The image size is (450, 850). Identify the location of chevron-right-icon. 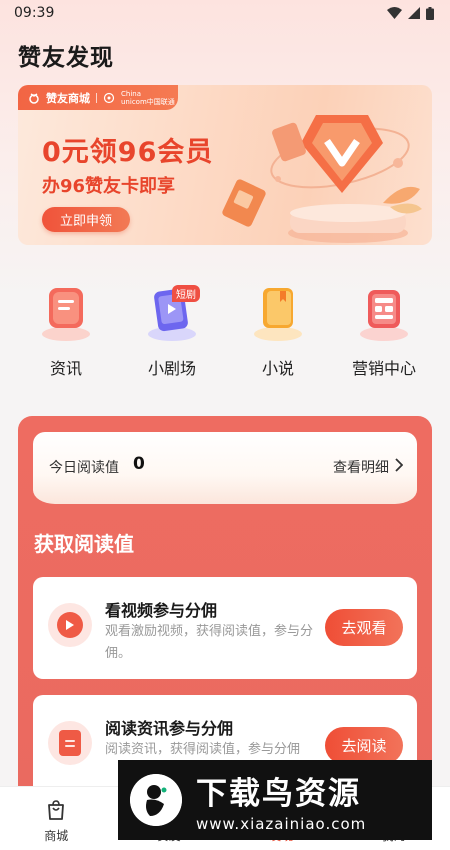
(399, 465).